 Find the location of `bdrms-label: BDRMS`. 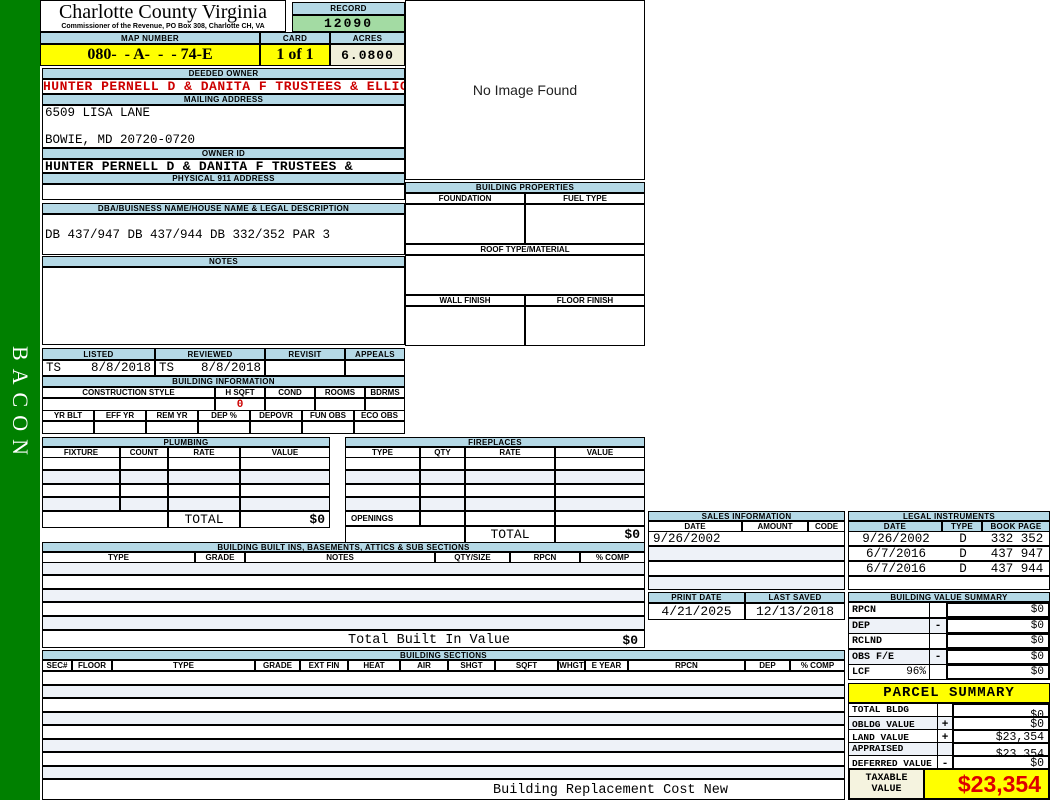

bdrms-label: BDRMS is located at coordinates (385, 392).